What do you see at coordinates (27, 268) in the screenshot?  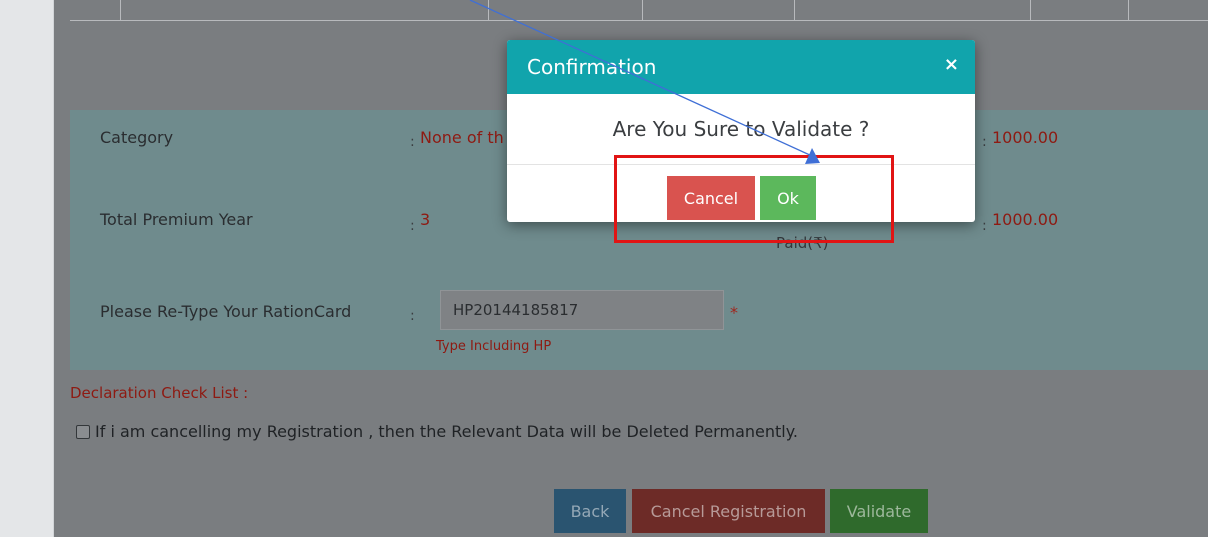 I see `left-sidebar-strip` at bounding box center [27, 268].